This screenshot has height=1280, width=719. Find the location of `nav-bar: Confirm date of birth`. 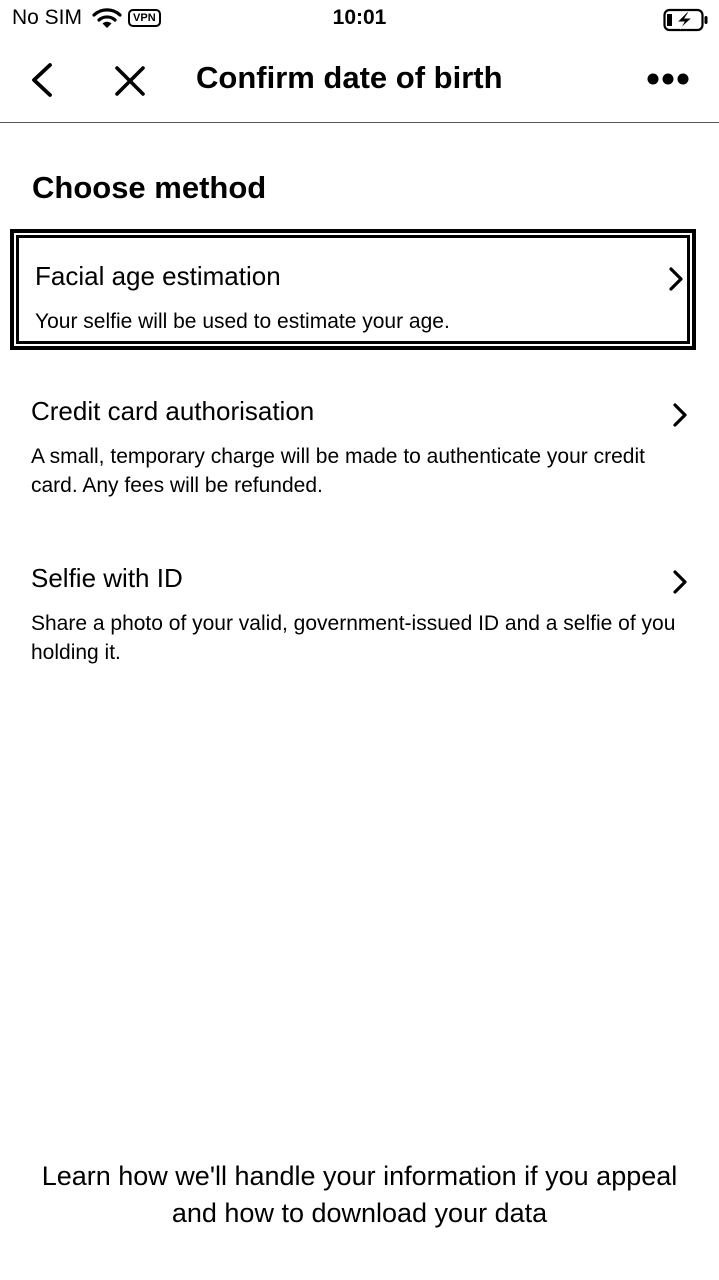

nav-bar: Confirm date of birth is located at coordinates (359, 81).